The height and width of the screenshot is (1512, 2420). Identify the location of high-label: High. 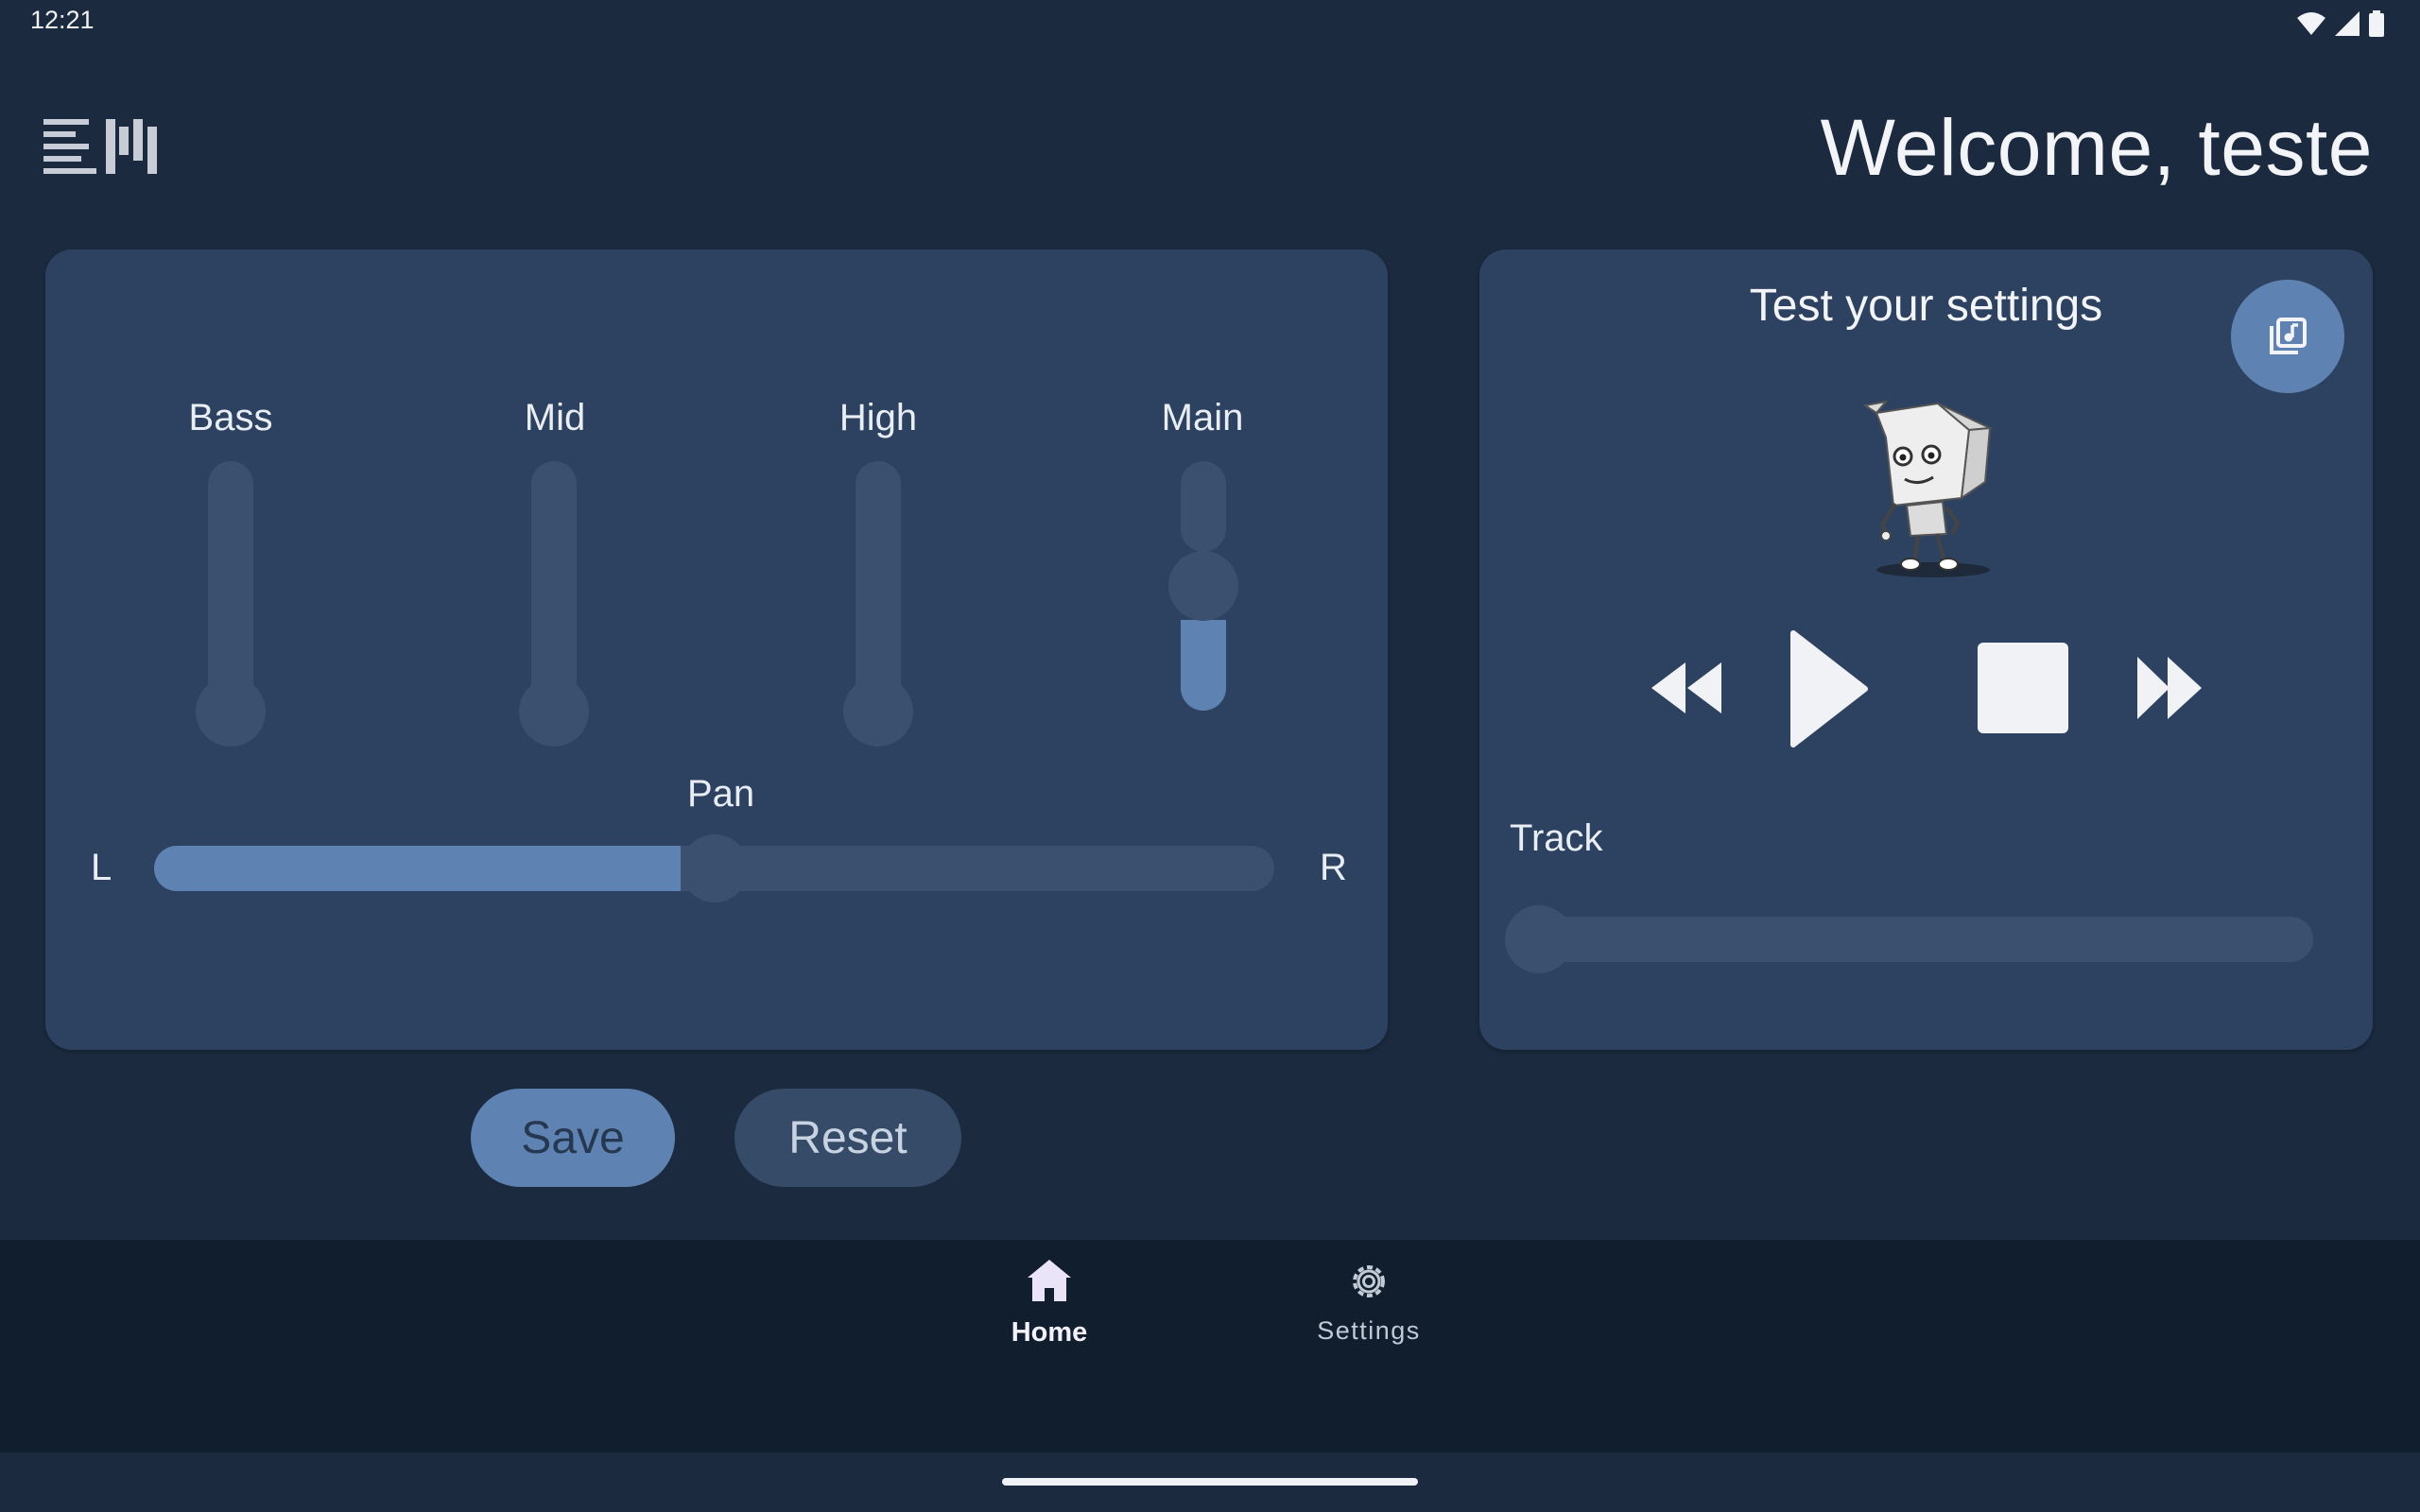
(878, 417).